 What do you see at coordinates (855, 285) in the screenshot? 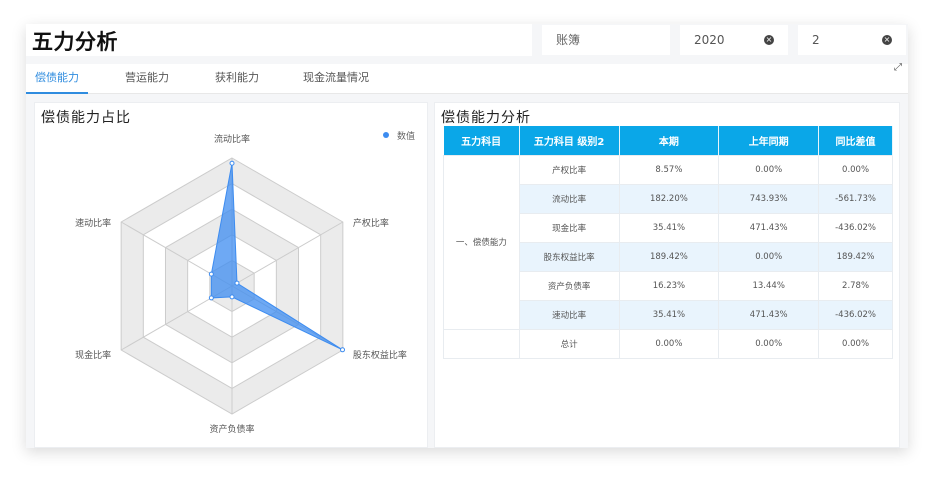
I see `table-cell-diff: 2.78%` at bounding box center [855, 285].